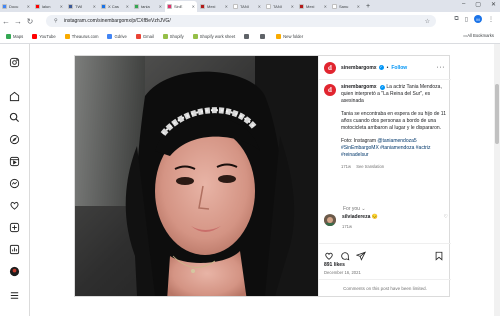  What do you see at coordinates (14, 271) in the screenshot?
I see `profile-avatar-icon` at bounding box center [14, 271].